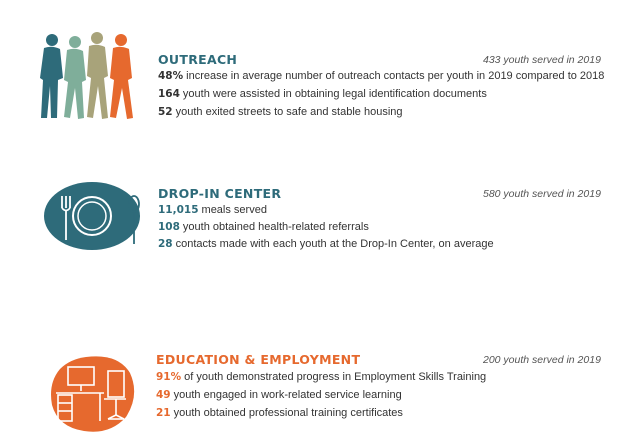 This screenshot has width=643, height=445. What do you see at coordinates (542, 194) in the screenshot?
I see `dropin-served: 580 youth served in 2019` at bounding box center [542, 194].